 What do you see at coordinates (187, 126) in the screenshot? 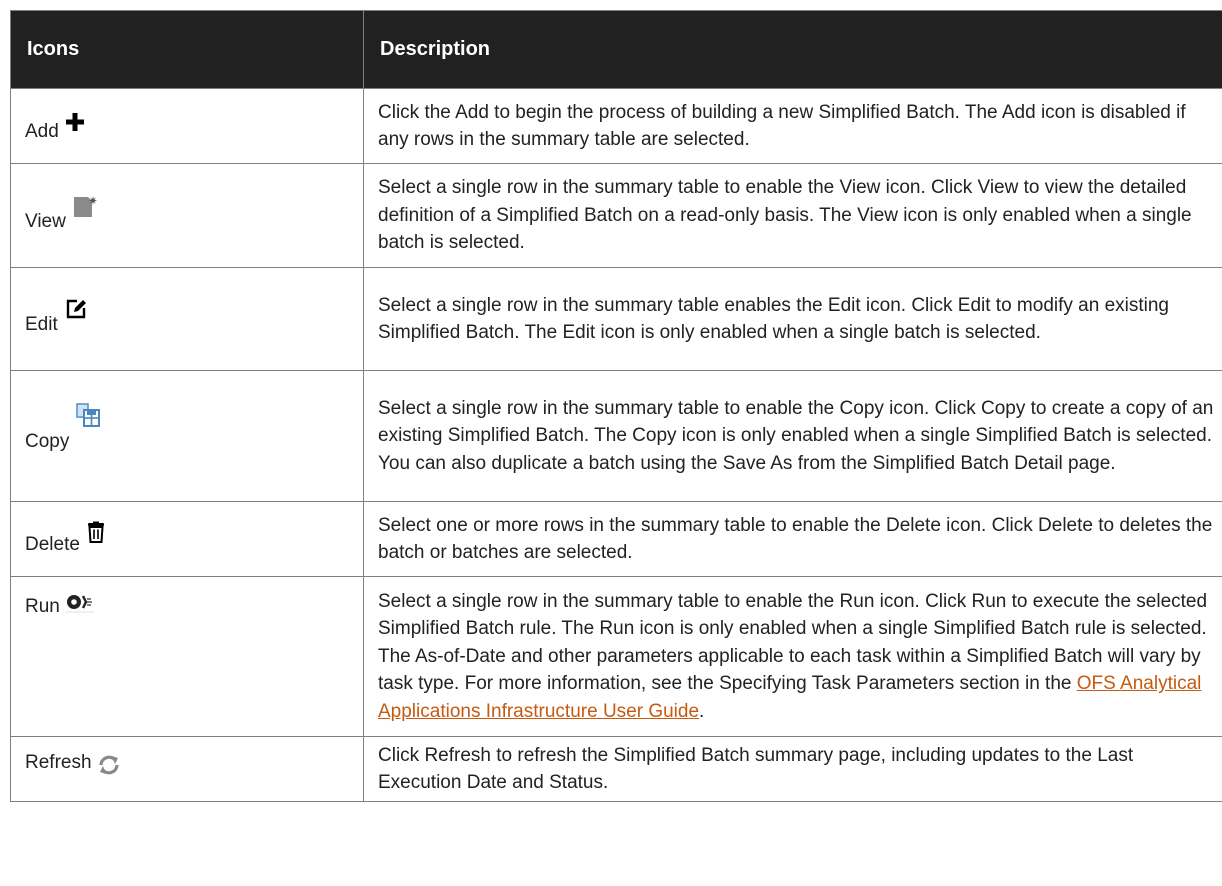
I see `icon-name-cell: Add` at bounding box center [187, 126].